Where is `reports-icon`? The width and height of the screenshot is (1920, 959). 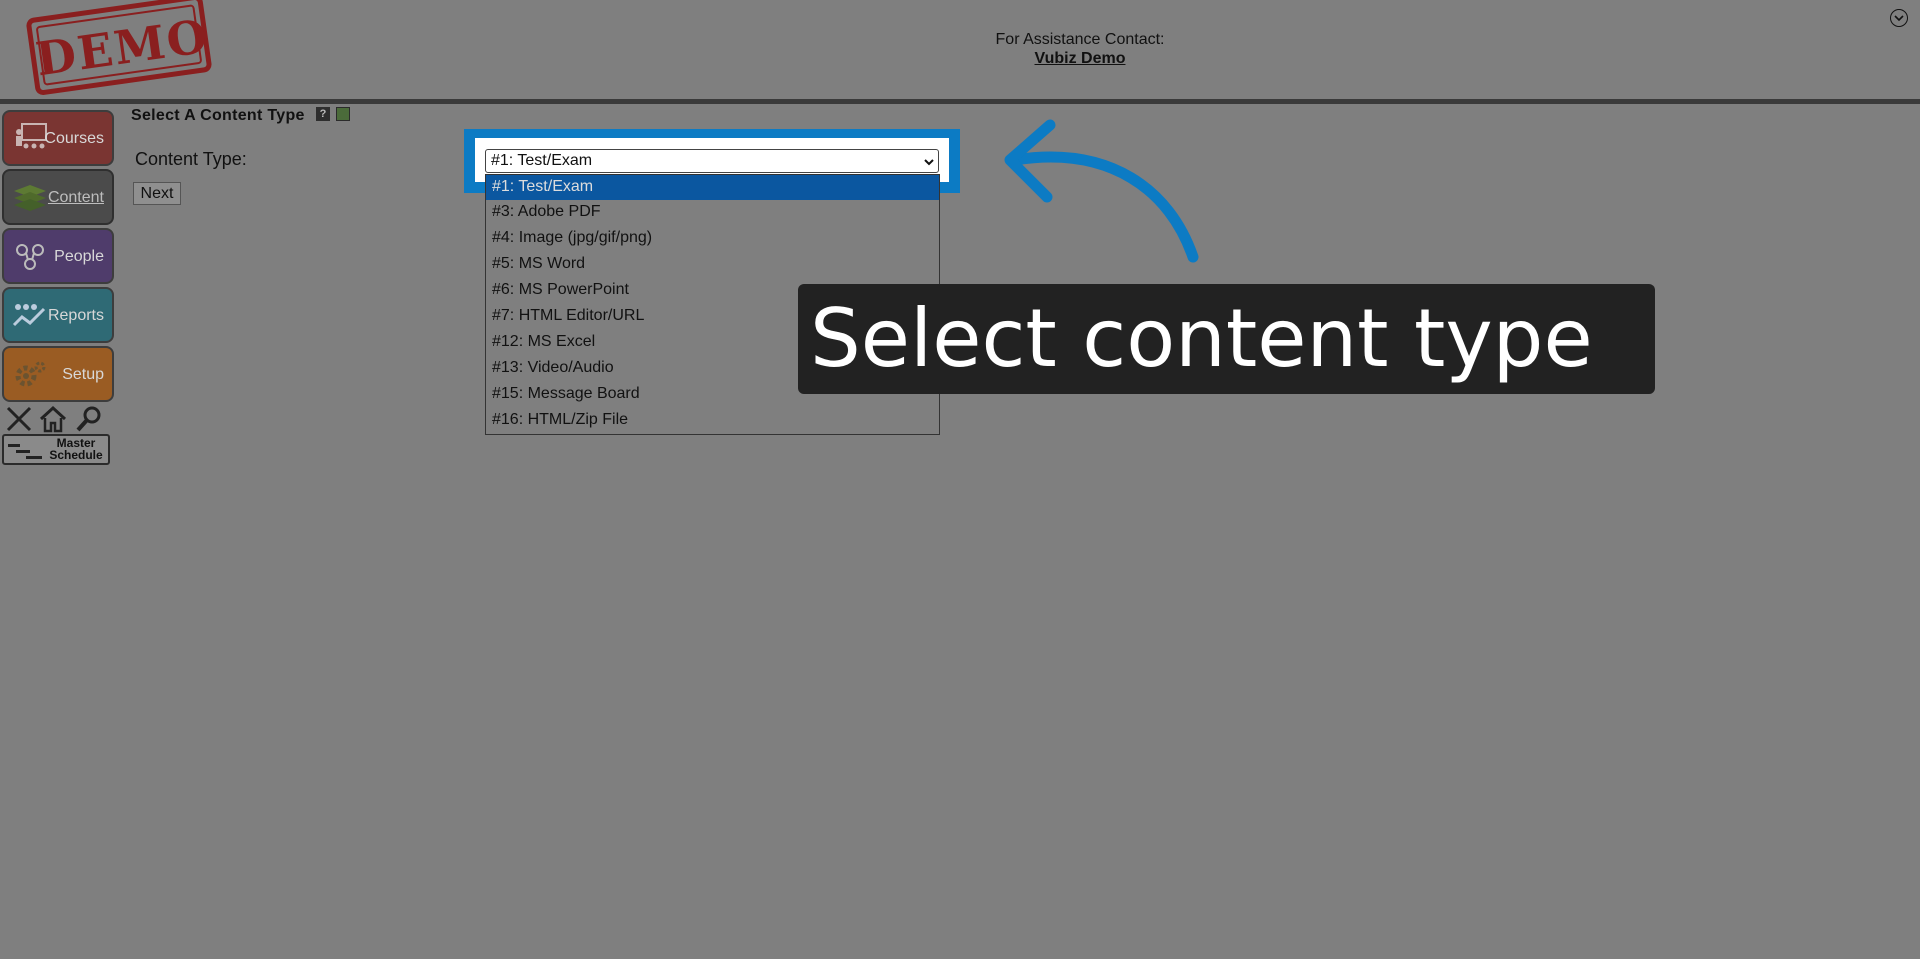
reports-icon is located at coordinates (29, 315).